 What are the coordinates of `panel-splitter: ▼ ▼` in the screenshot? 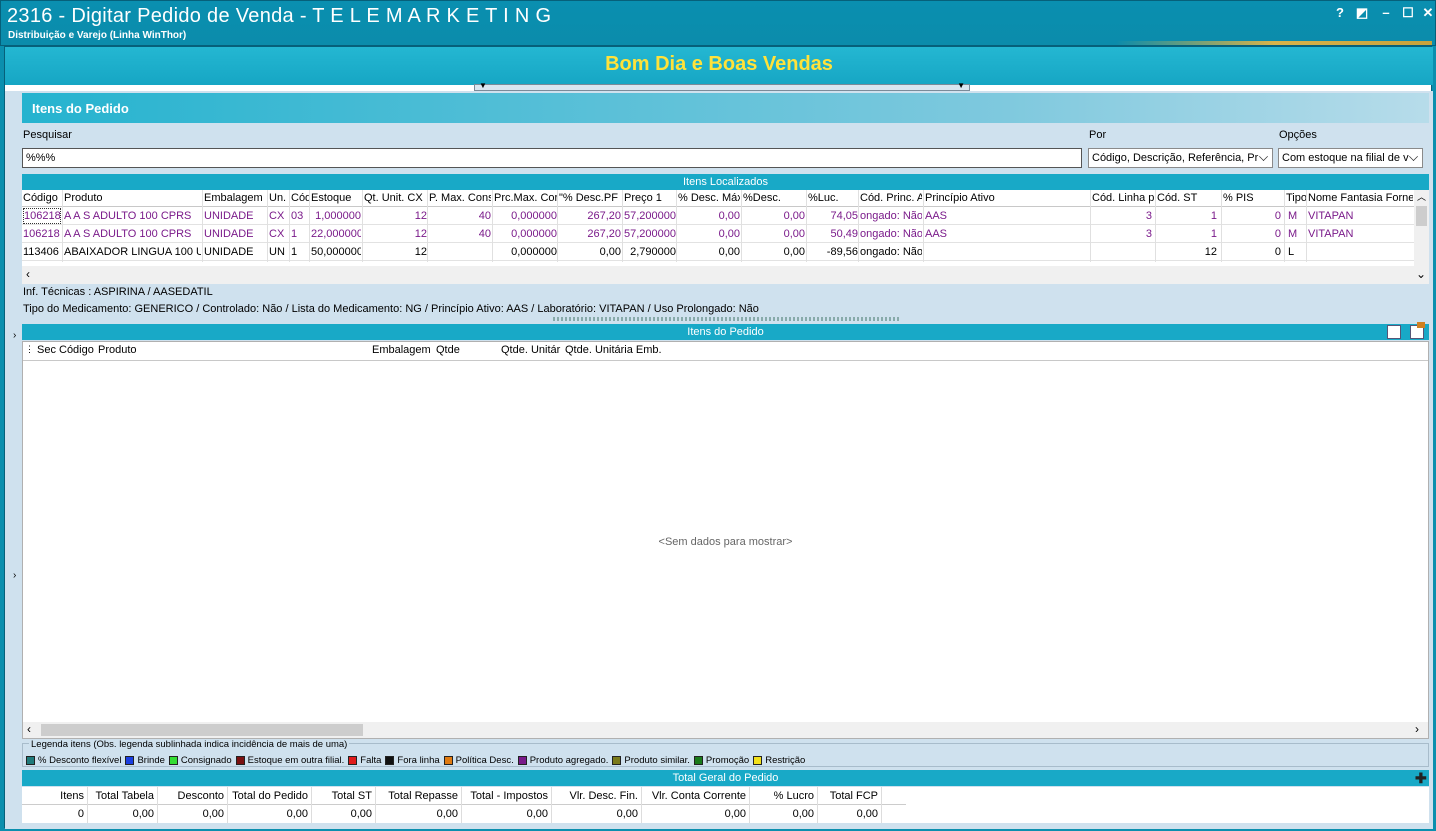 It's located at (722, 86).